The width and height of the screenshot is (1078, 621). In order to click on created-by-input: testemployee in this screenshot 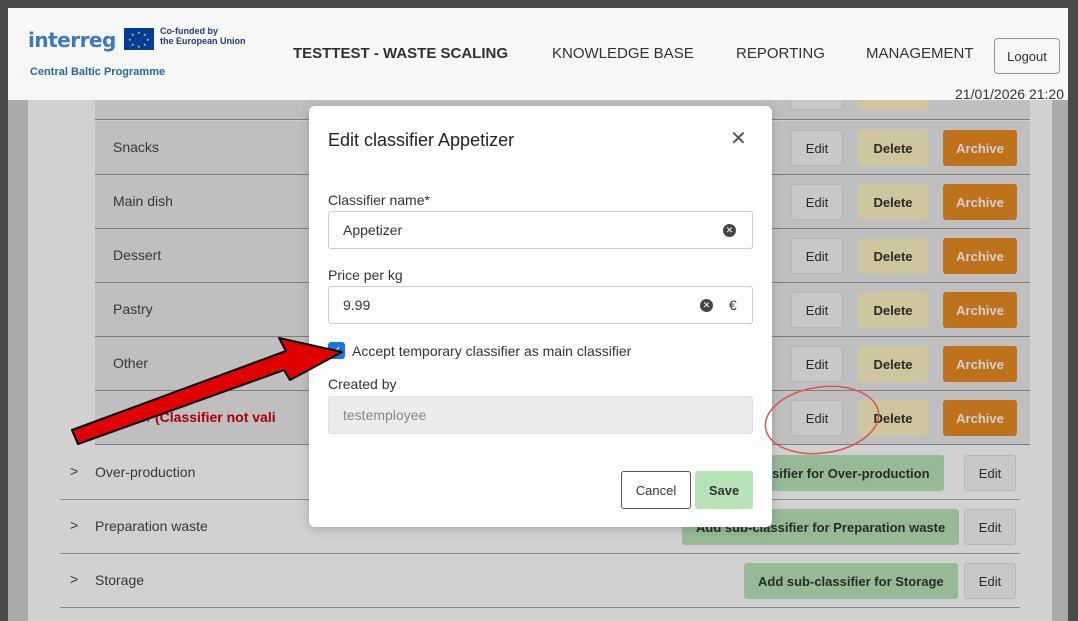, I will do `click(540, 415)`.